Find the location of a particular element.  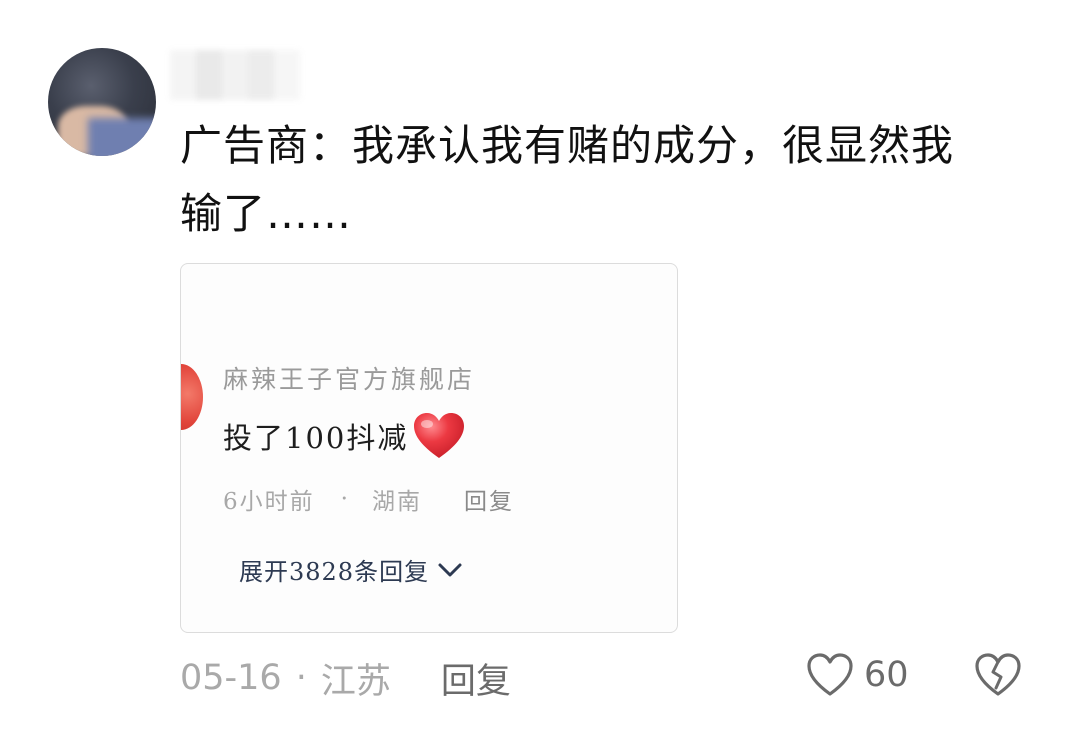

quoted-location: 湖南 is located at coordinates (396, 502).